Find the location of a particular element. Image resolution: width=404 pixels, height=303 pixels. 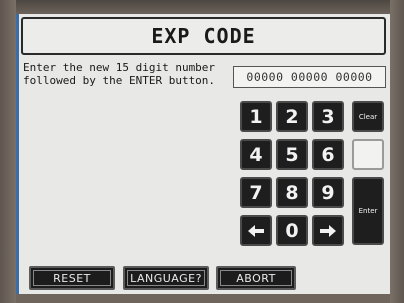

arrow-left-icon is located at coordinates (256, 230).